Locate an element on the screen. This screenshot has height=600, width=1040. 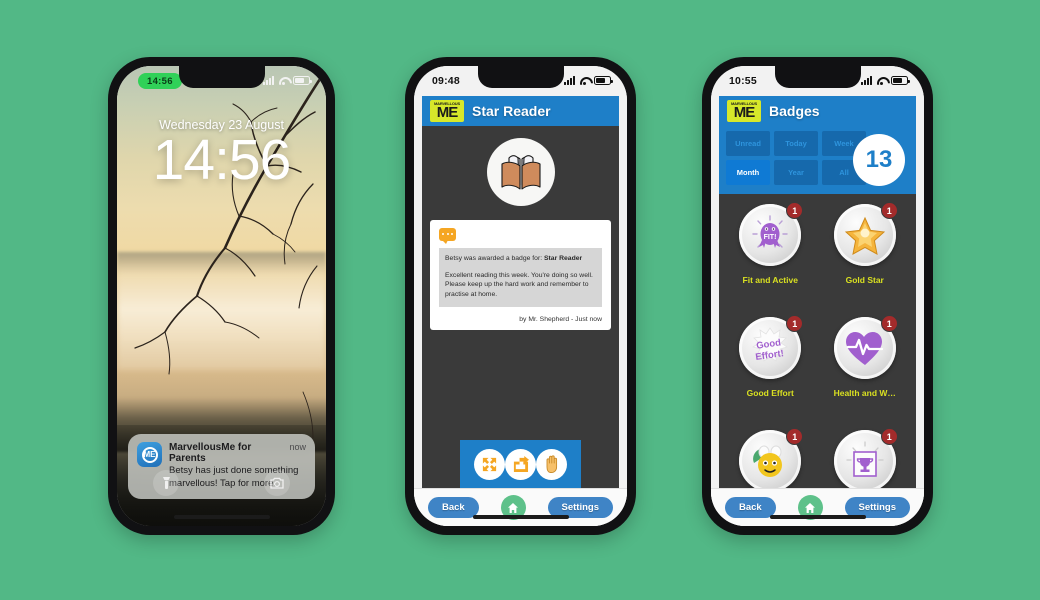
filter-month: Month is located at coordinates (748, 172).